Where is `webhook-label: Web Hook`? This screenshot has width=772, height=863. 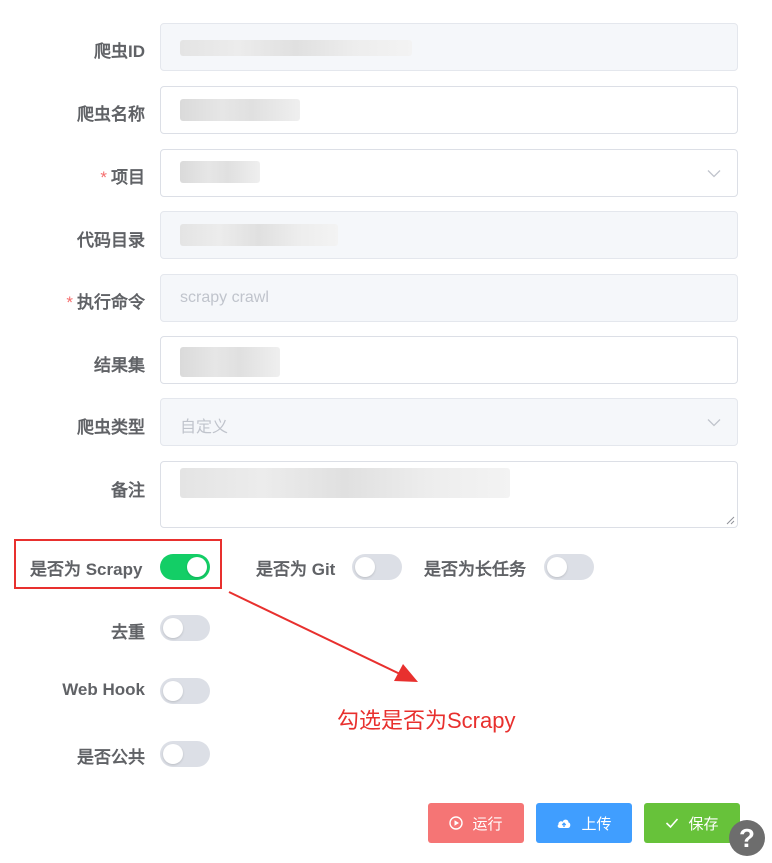
webhook-label: Web Hook is located at coordinates (103, 689).